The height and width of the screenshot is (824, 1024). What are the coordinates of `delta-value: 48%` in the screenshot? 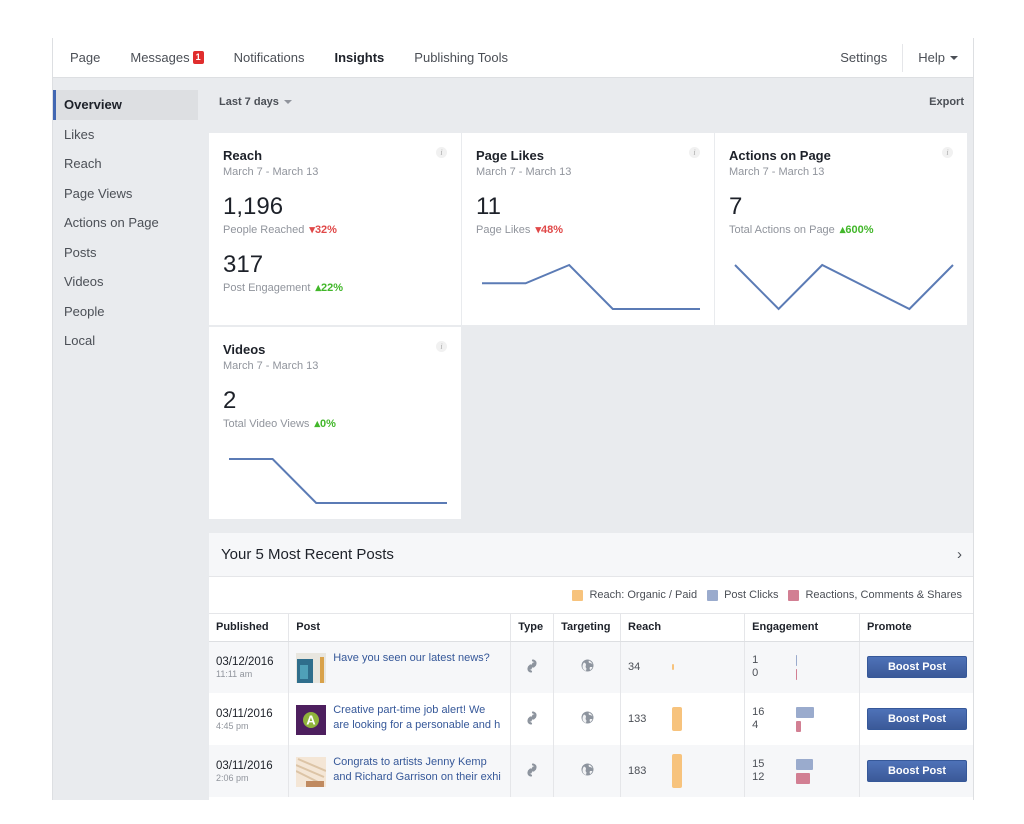 It's located at (552, 230).